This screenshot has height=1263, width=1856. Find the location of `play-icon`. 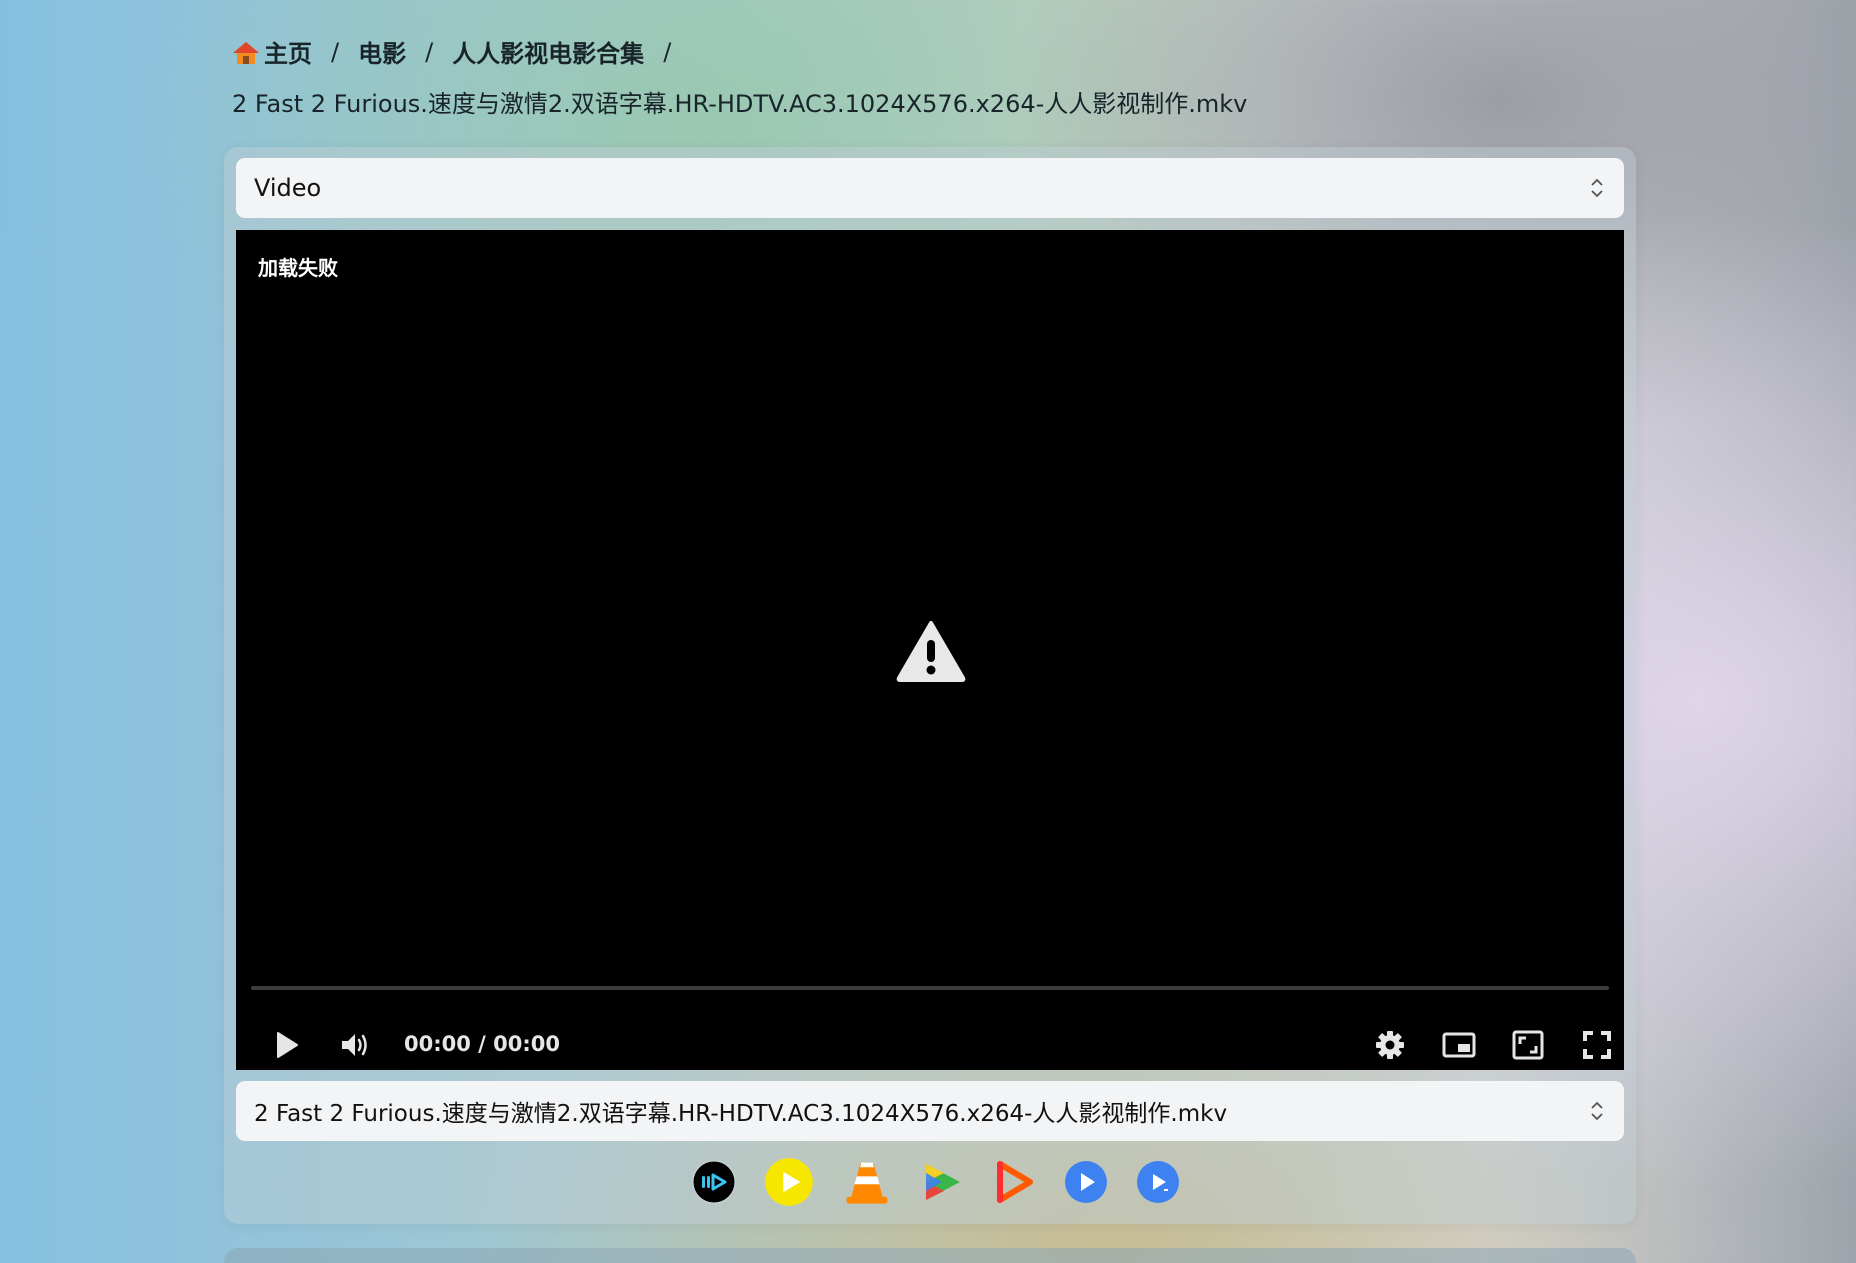

play-icon is located at coordinates (287, 1045).